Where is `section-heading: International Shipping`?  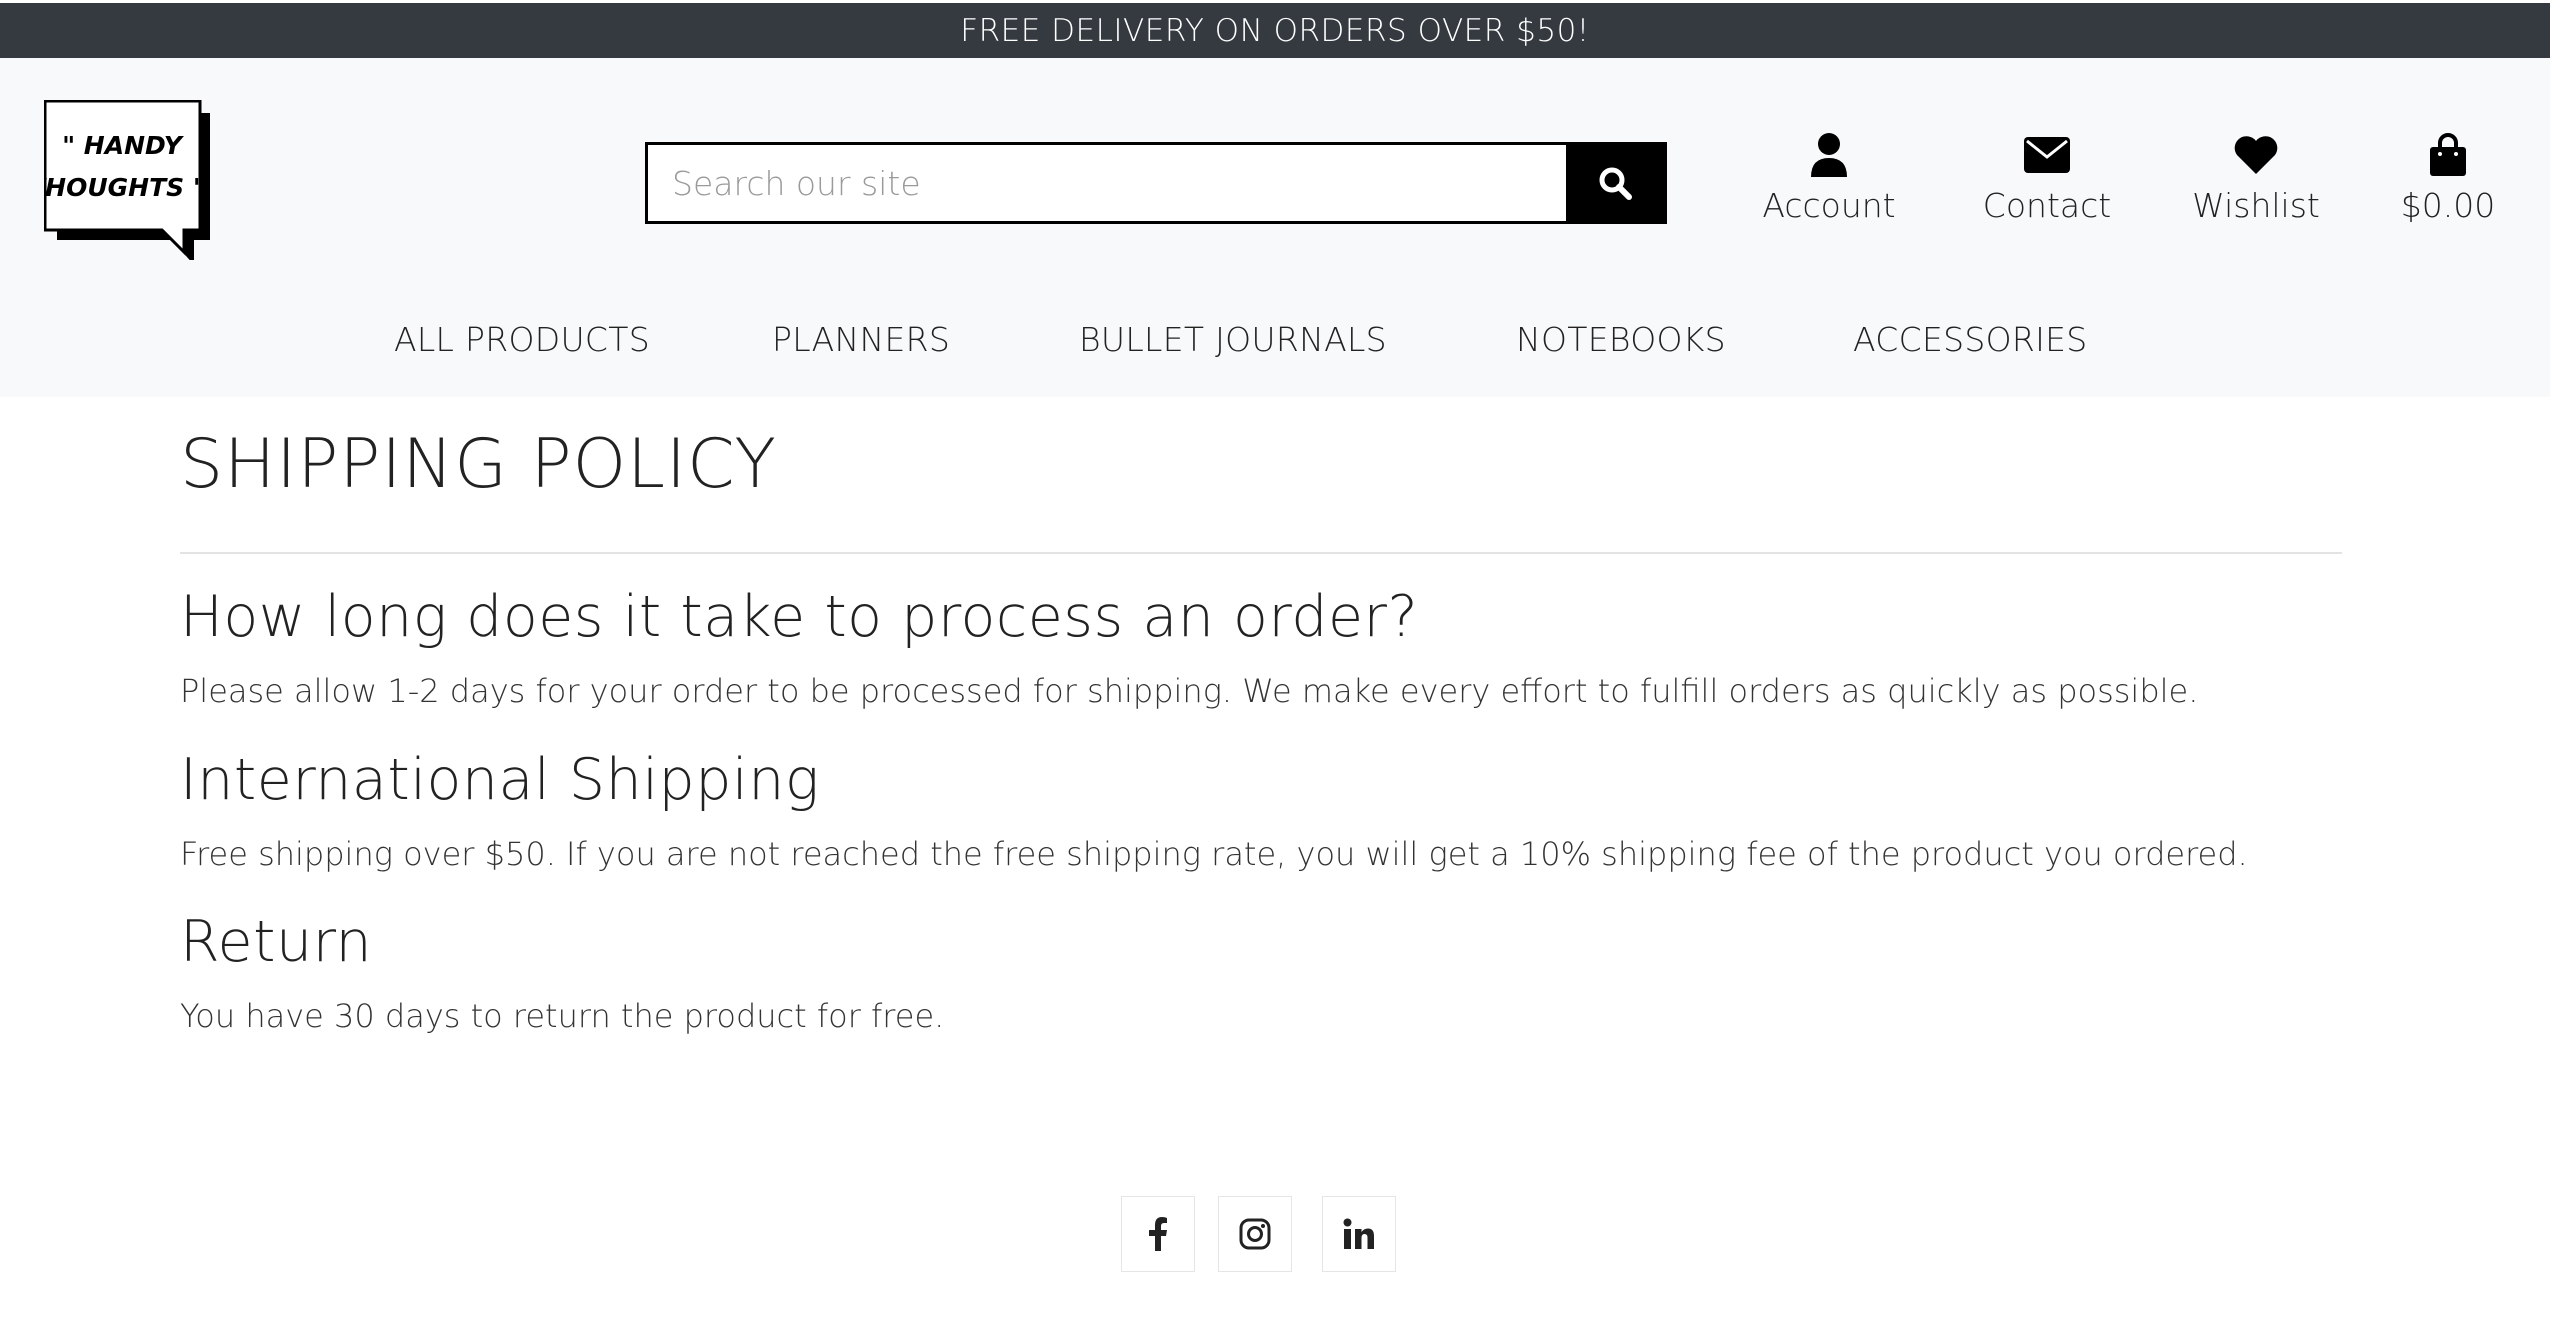
section-heading: International Shipping is located at coordinates (500, 780).